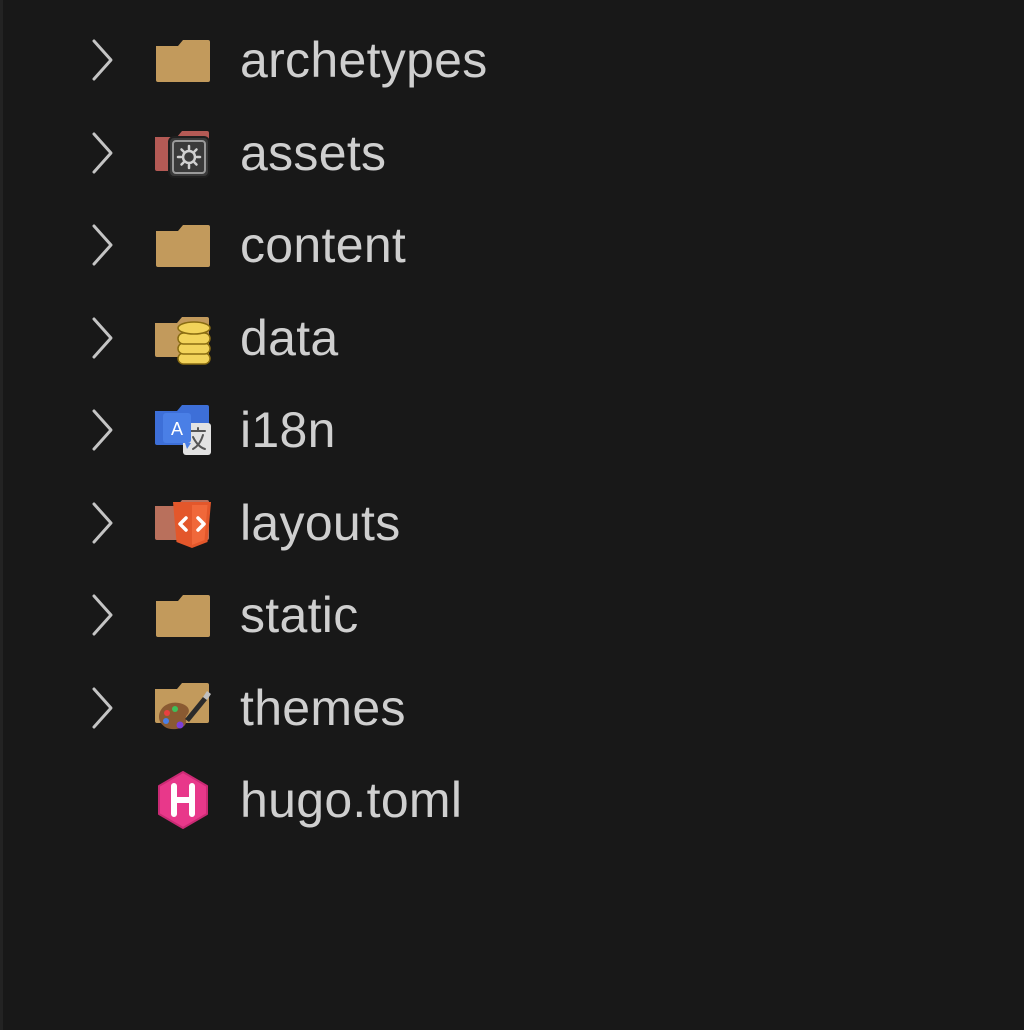  I want to click on tree-item-label: hugo.toml, so click(351, 800).